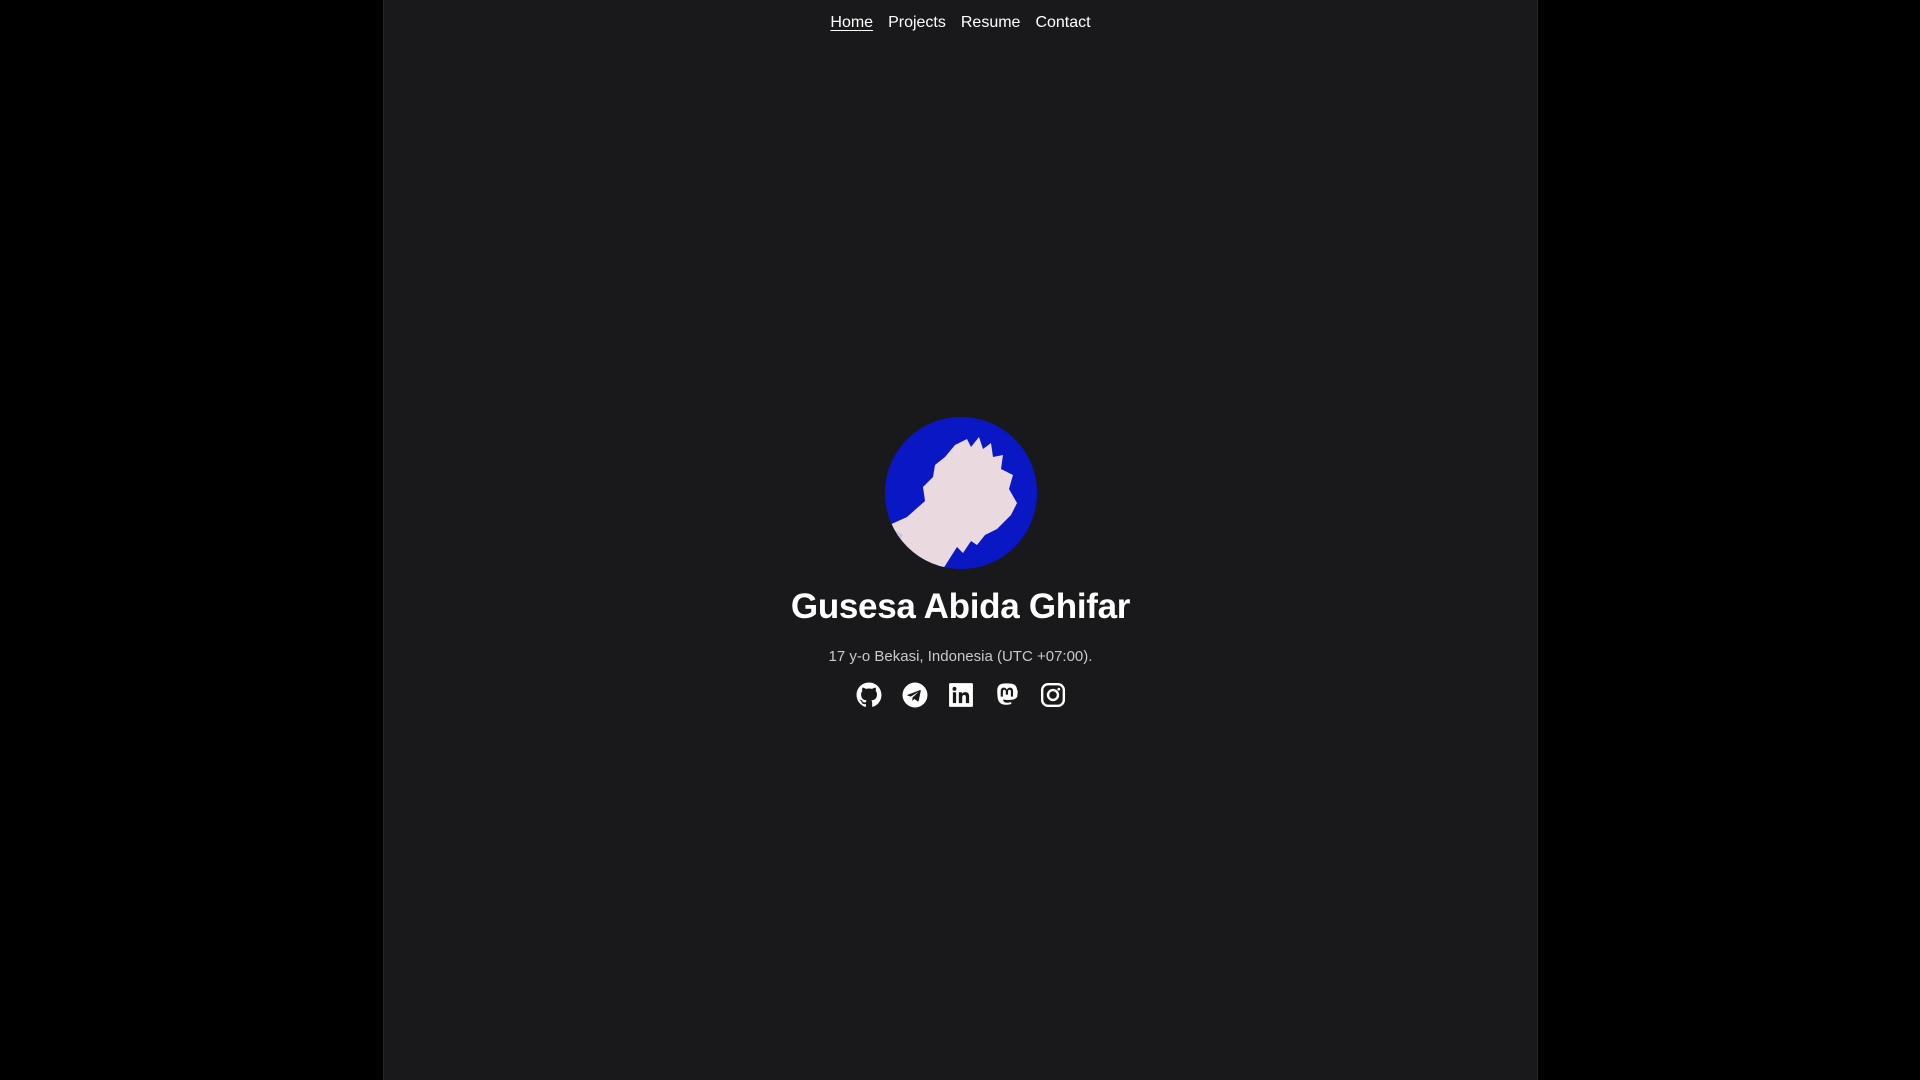 Image resolution: width=1920 pixels, height=1080 pixels. I want to click on telegram-link, so click(915, 695).